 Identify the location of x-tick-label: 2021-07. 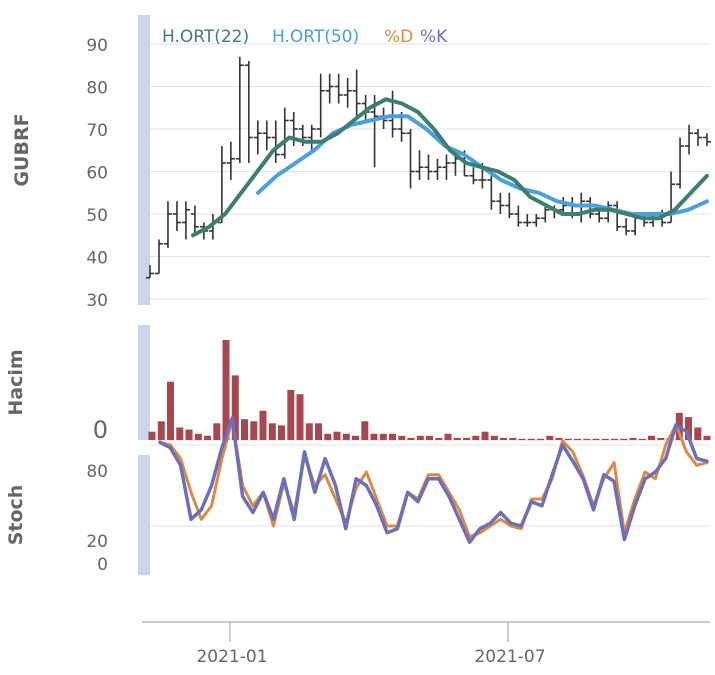
(509, 657).